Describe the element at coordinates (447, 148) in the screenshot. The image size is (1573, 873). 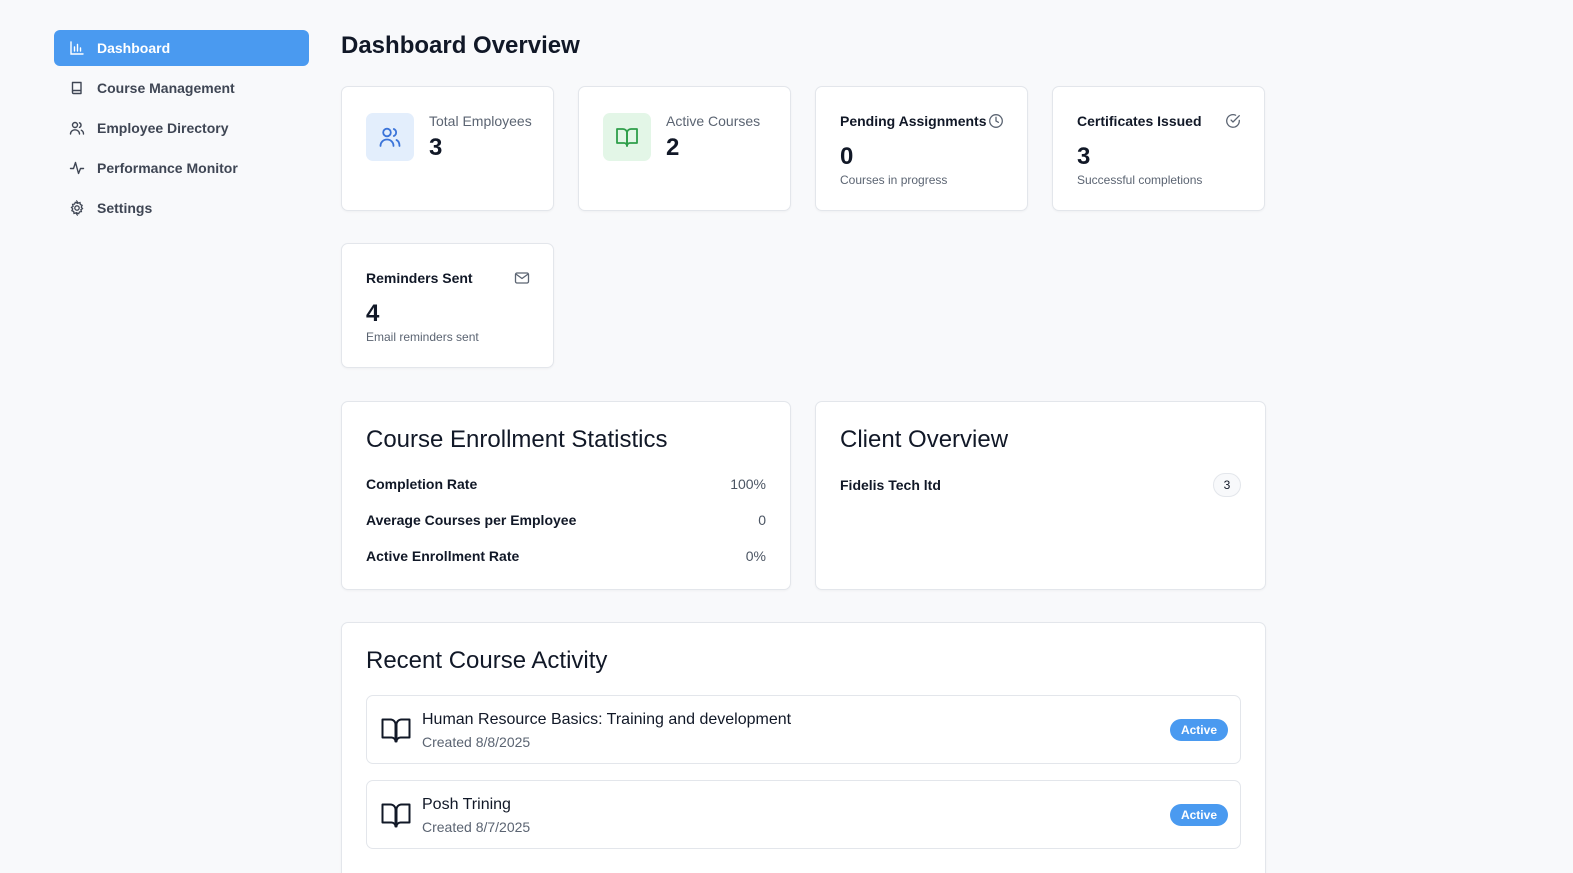
I see `stat-card-total-employees: Total Employees 3` at that location.